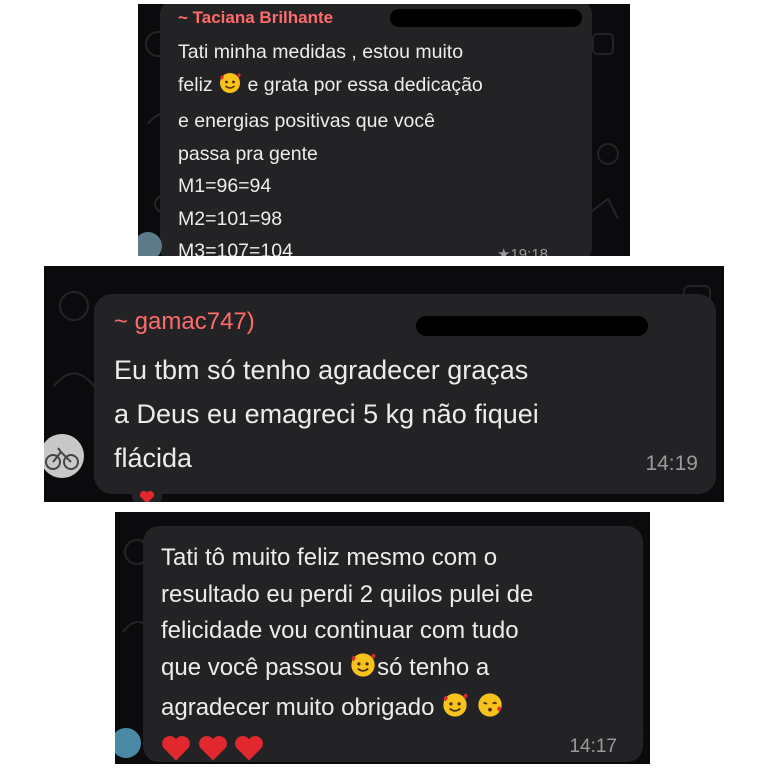  I want to click on message-line: M2=101=98, so click(230, 218).